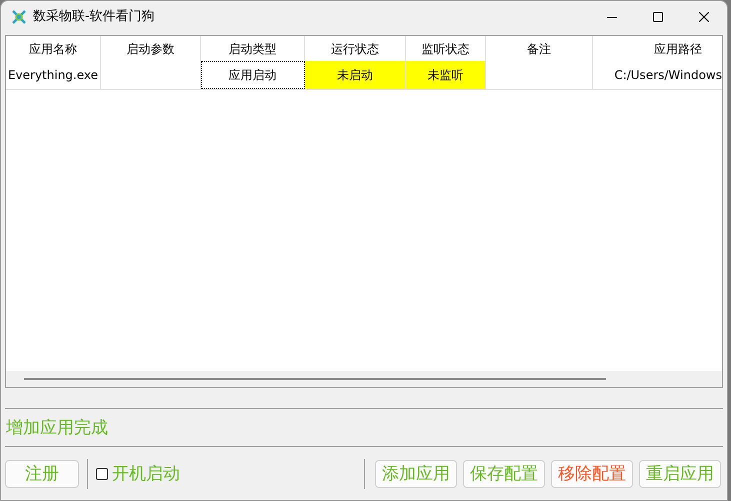 The height and width of the screenshot is (501, 731). I want to click on autostart-label: 开机启动, so click(146, 474).